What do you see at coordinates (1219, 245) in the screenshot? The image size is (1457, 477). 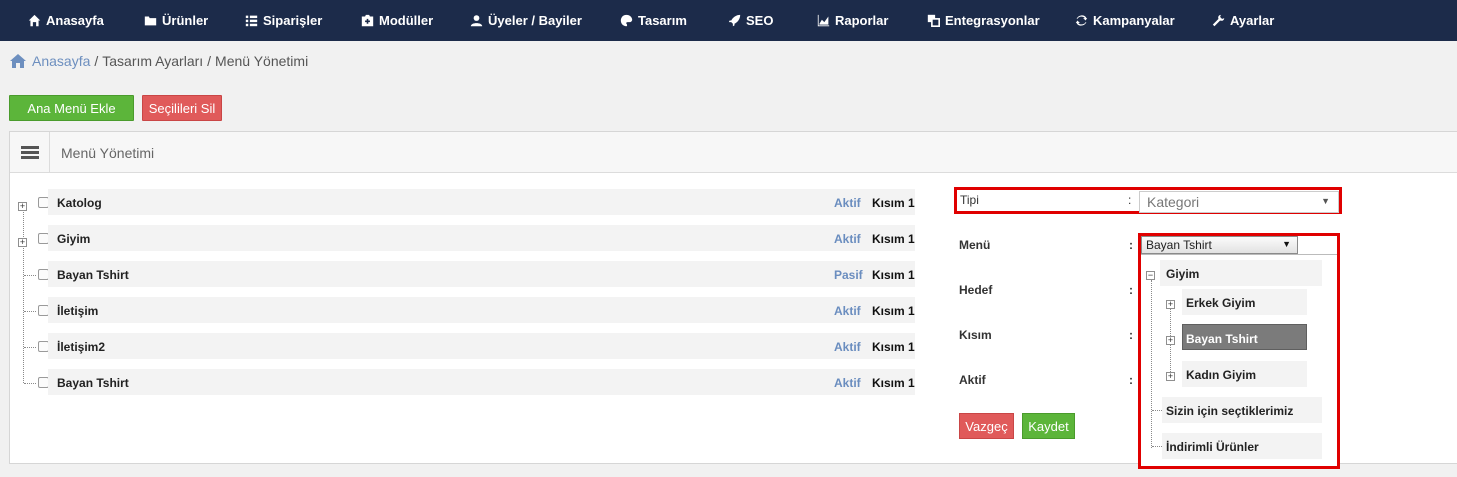 I see `menu-select: Bayan Tshirt ▼` at bounding box center [1219, 245].